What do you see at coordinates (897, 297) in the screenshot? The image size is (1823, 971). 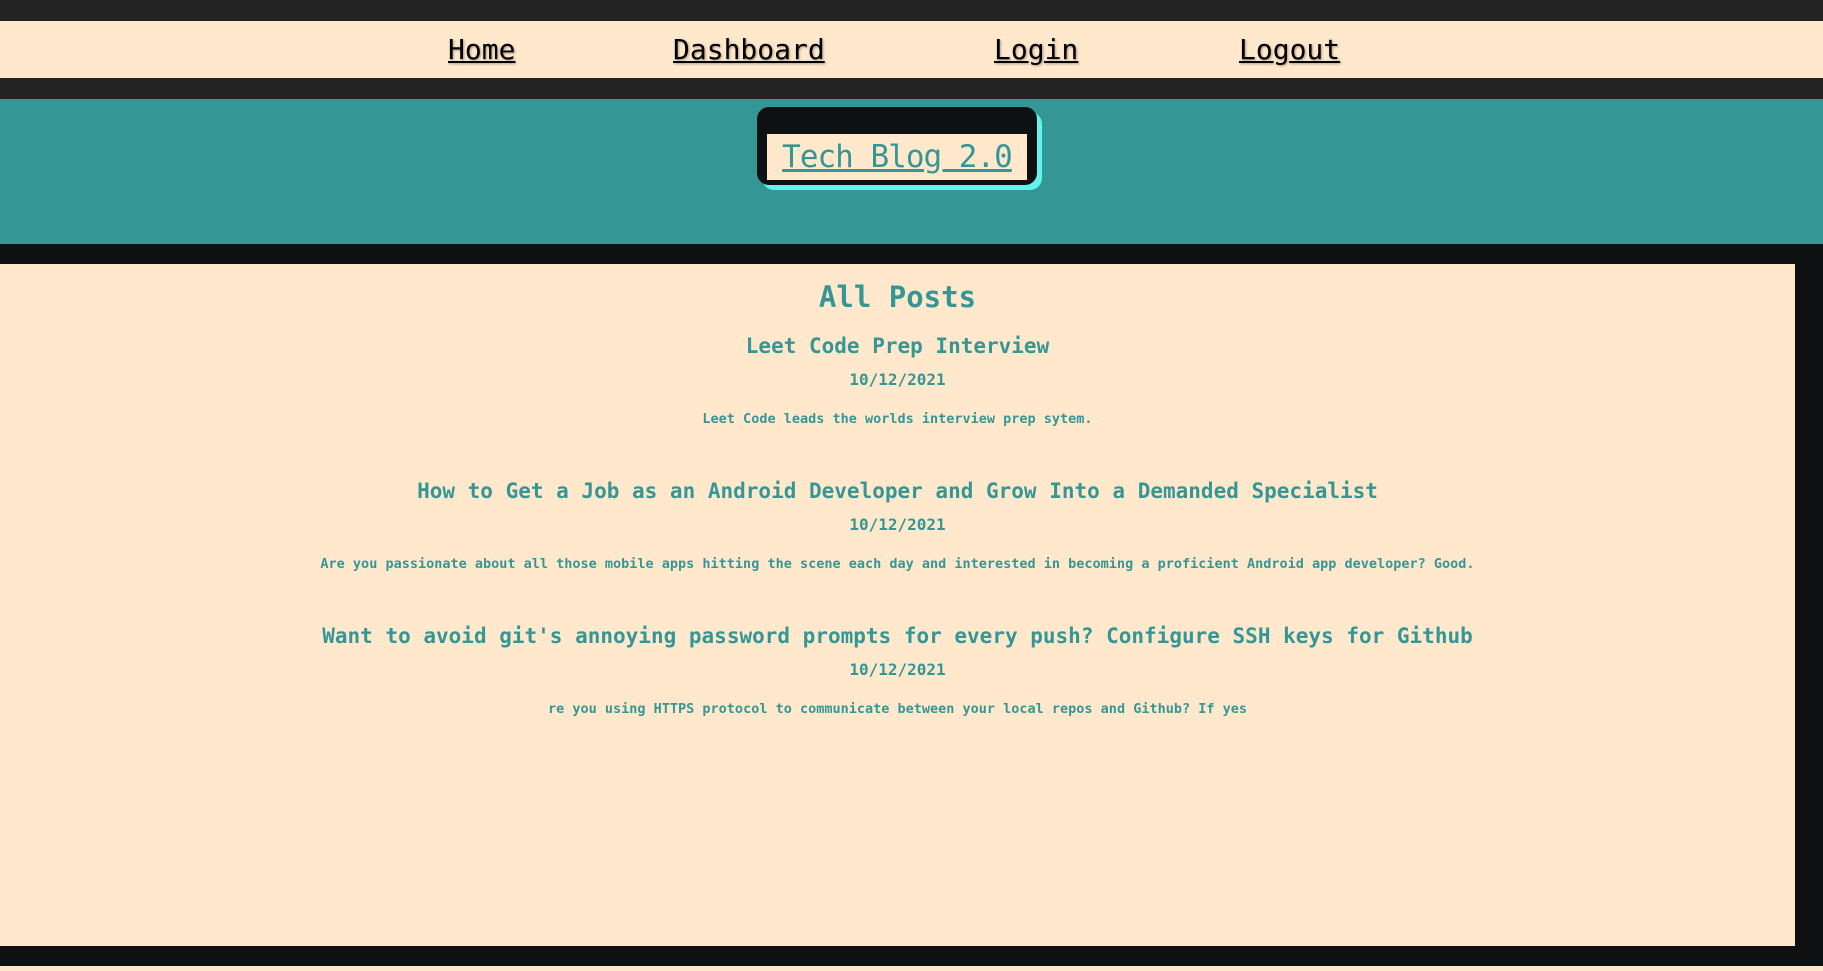 I see `page-title: All Posts` at bounding box center [897, 297].